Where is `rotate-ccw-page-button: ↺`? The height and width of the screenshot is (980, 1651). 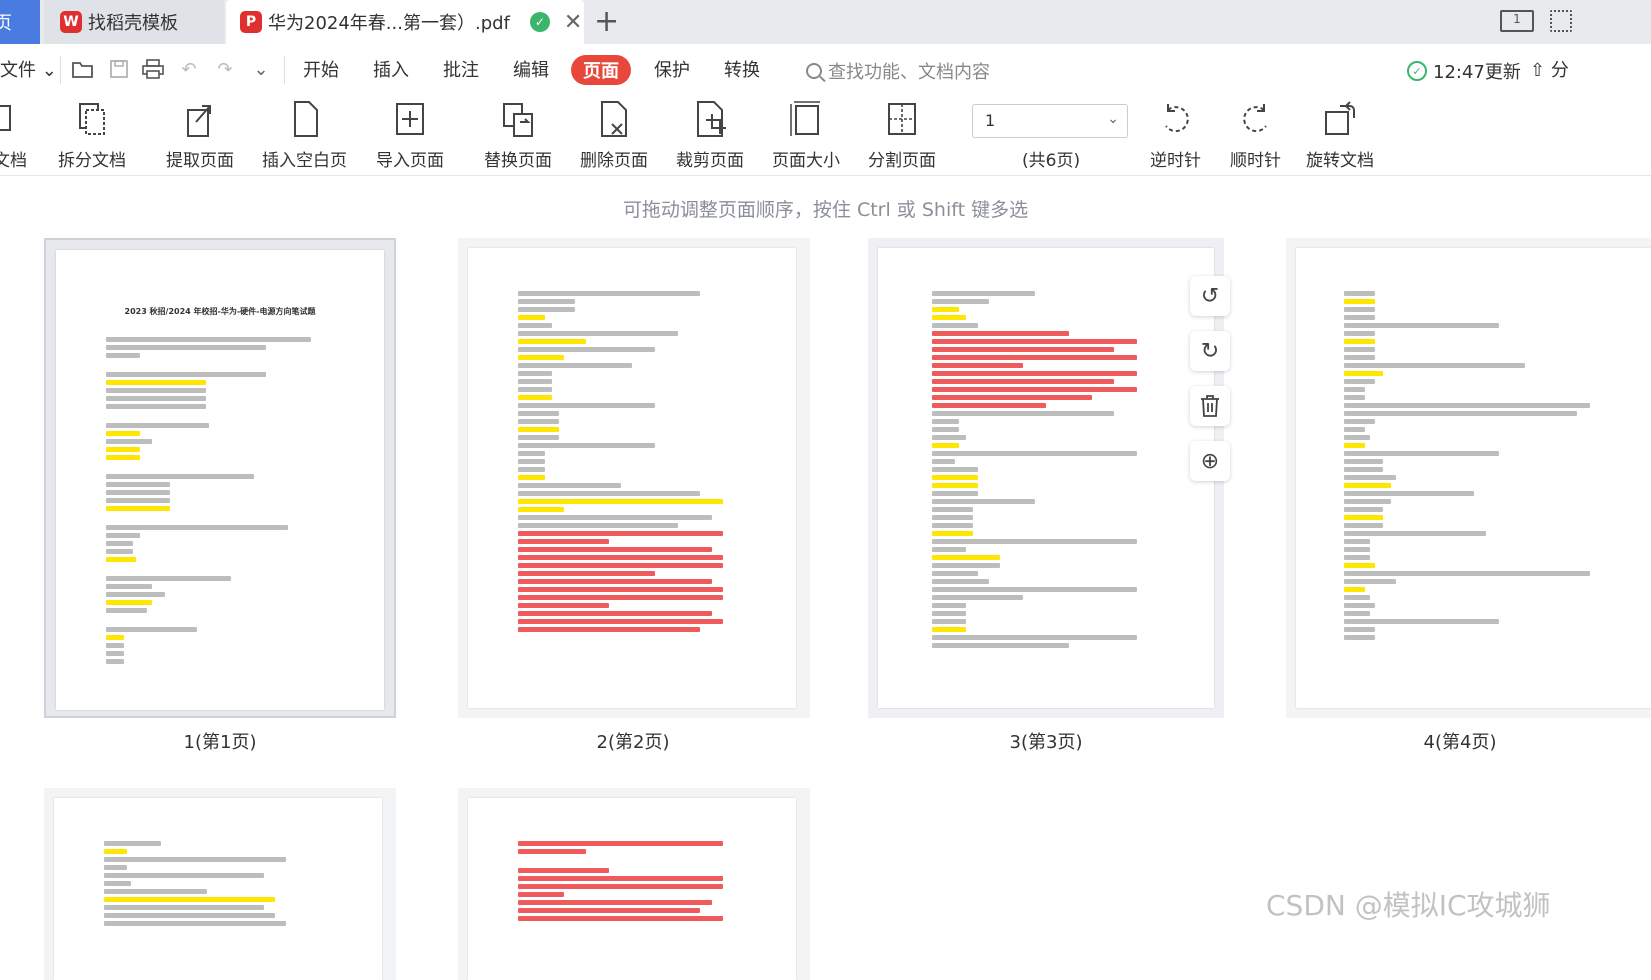 rotate-ccw-page-button: ↺ is located at coordinates (1210, 296).